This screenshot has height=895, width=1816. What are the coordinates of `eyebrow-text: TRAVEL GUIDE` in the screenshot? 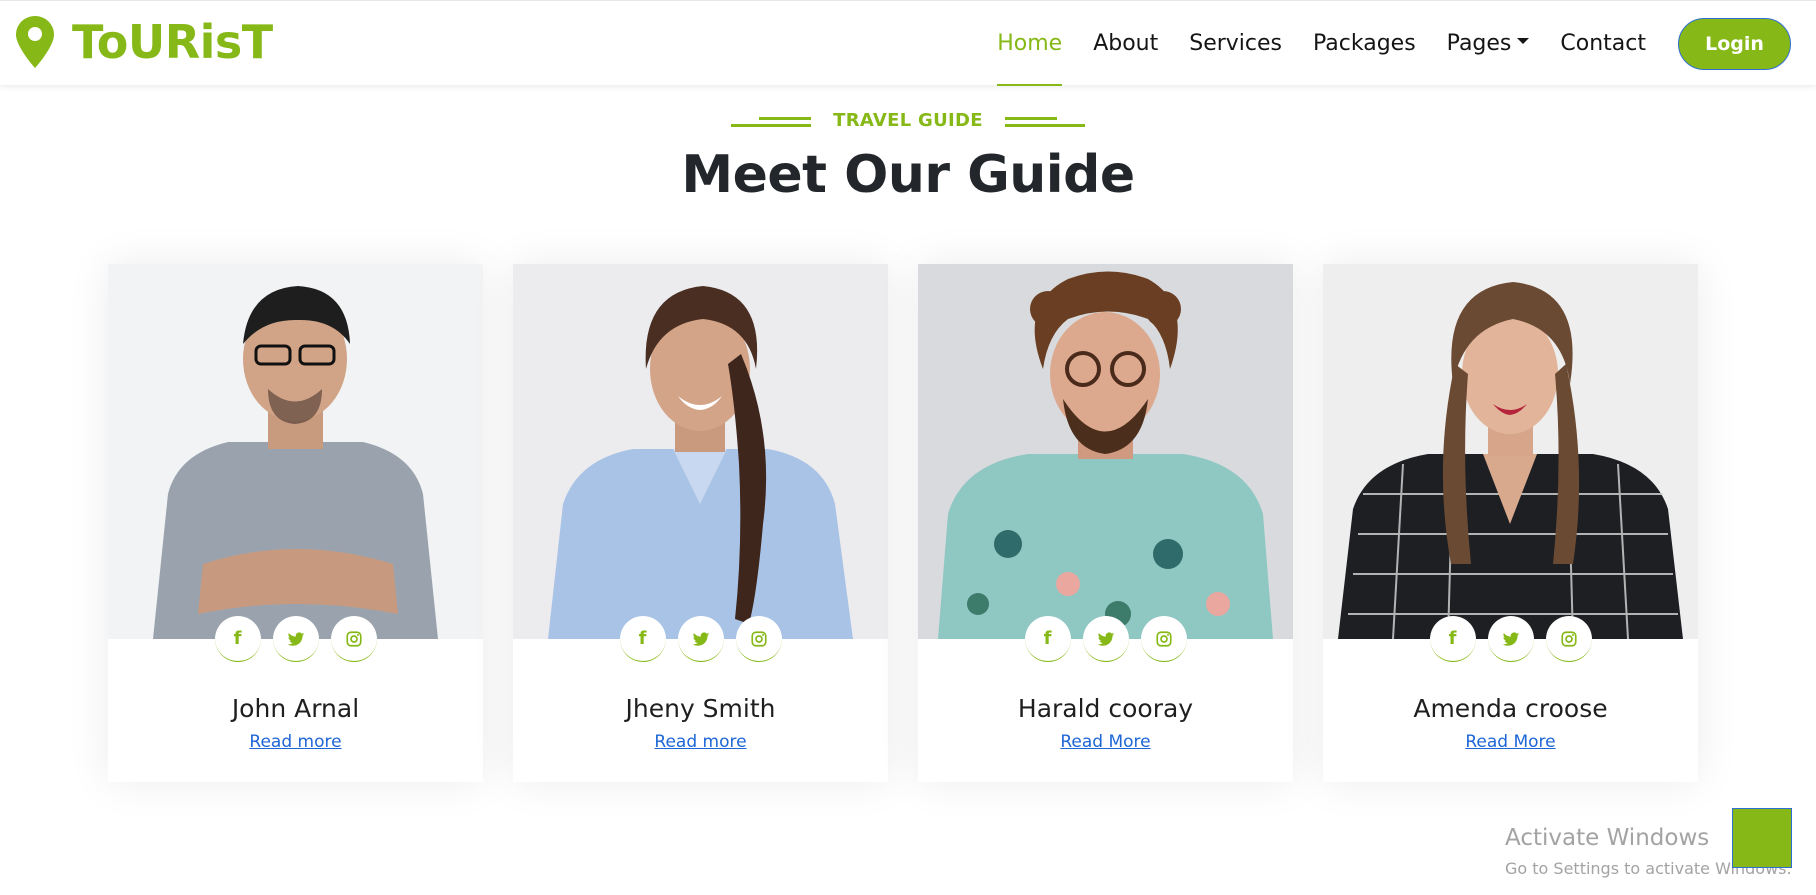 It's located at (908, 120).